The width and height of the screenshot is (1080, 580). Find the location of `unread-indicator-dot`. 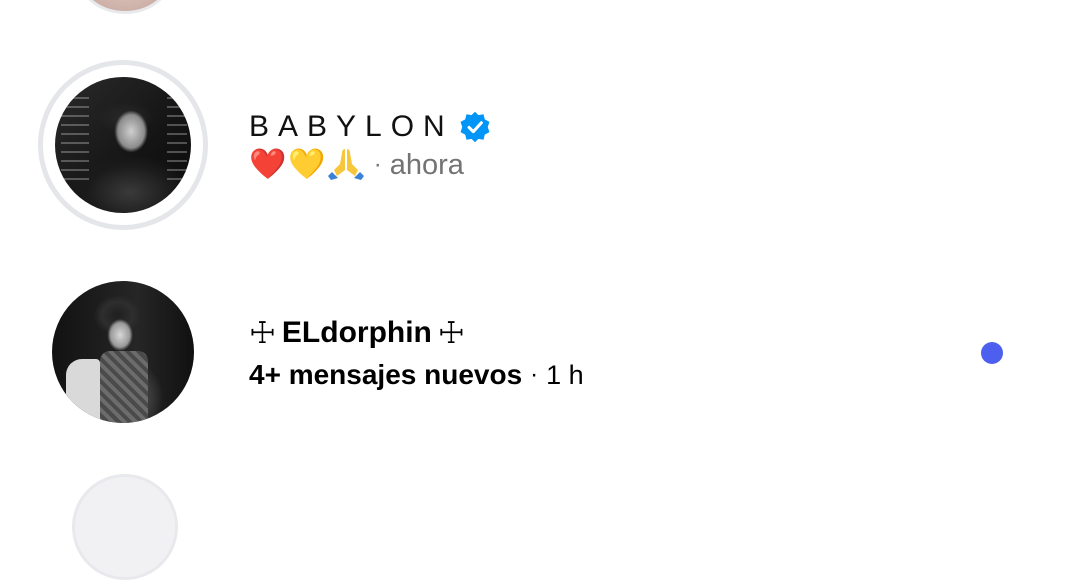

unread-indicator-dot is located at coordinates (992, 353).